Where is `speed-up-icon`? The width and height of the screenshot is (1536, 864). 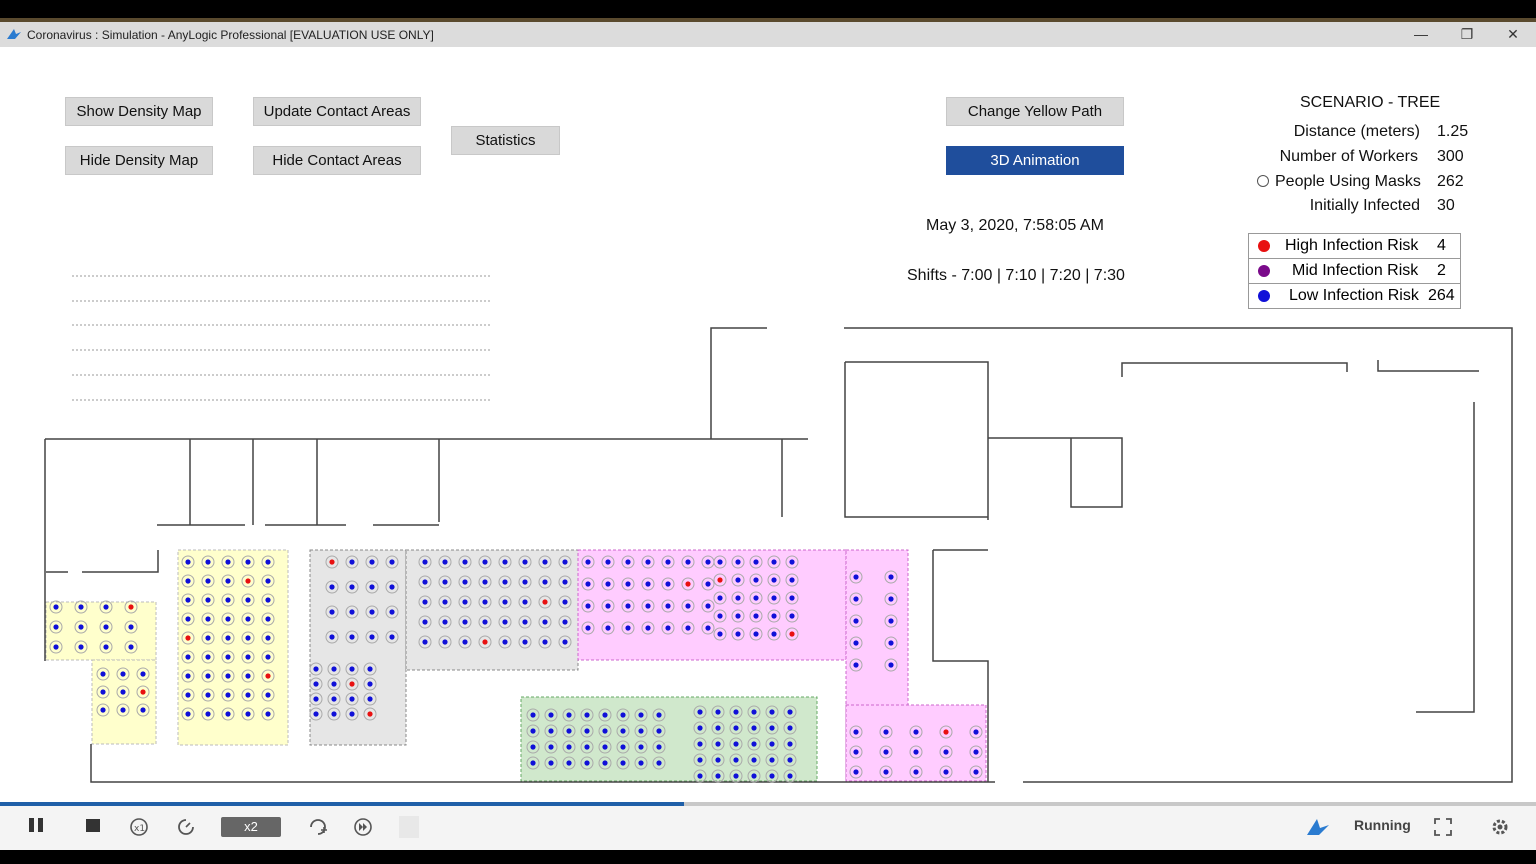
speed-up-icon is located at coordinates (318, 827).